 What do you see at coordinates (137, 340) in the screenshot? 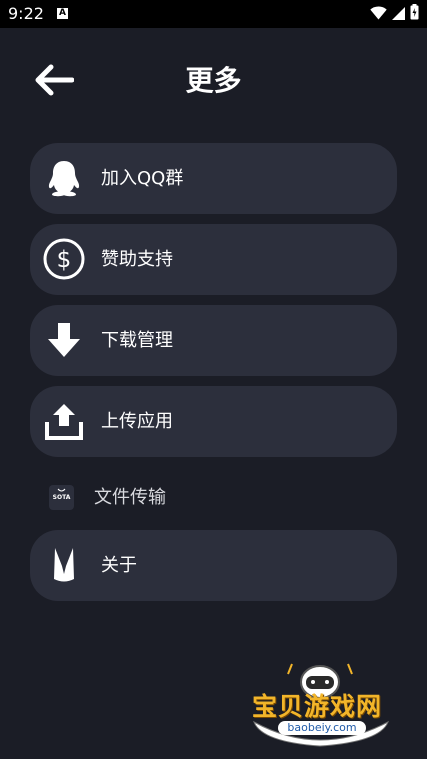
I see `menu-item-label: 下载管理` at bounding box center [137, 340].